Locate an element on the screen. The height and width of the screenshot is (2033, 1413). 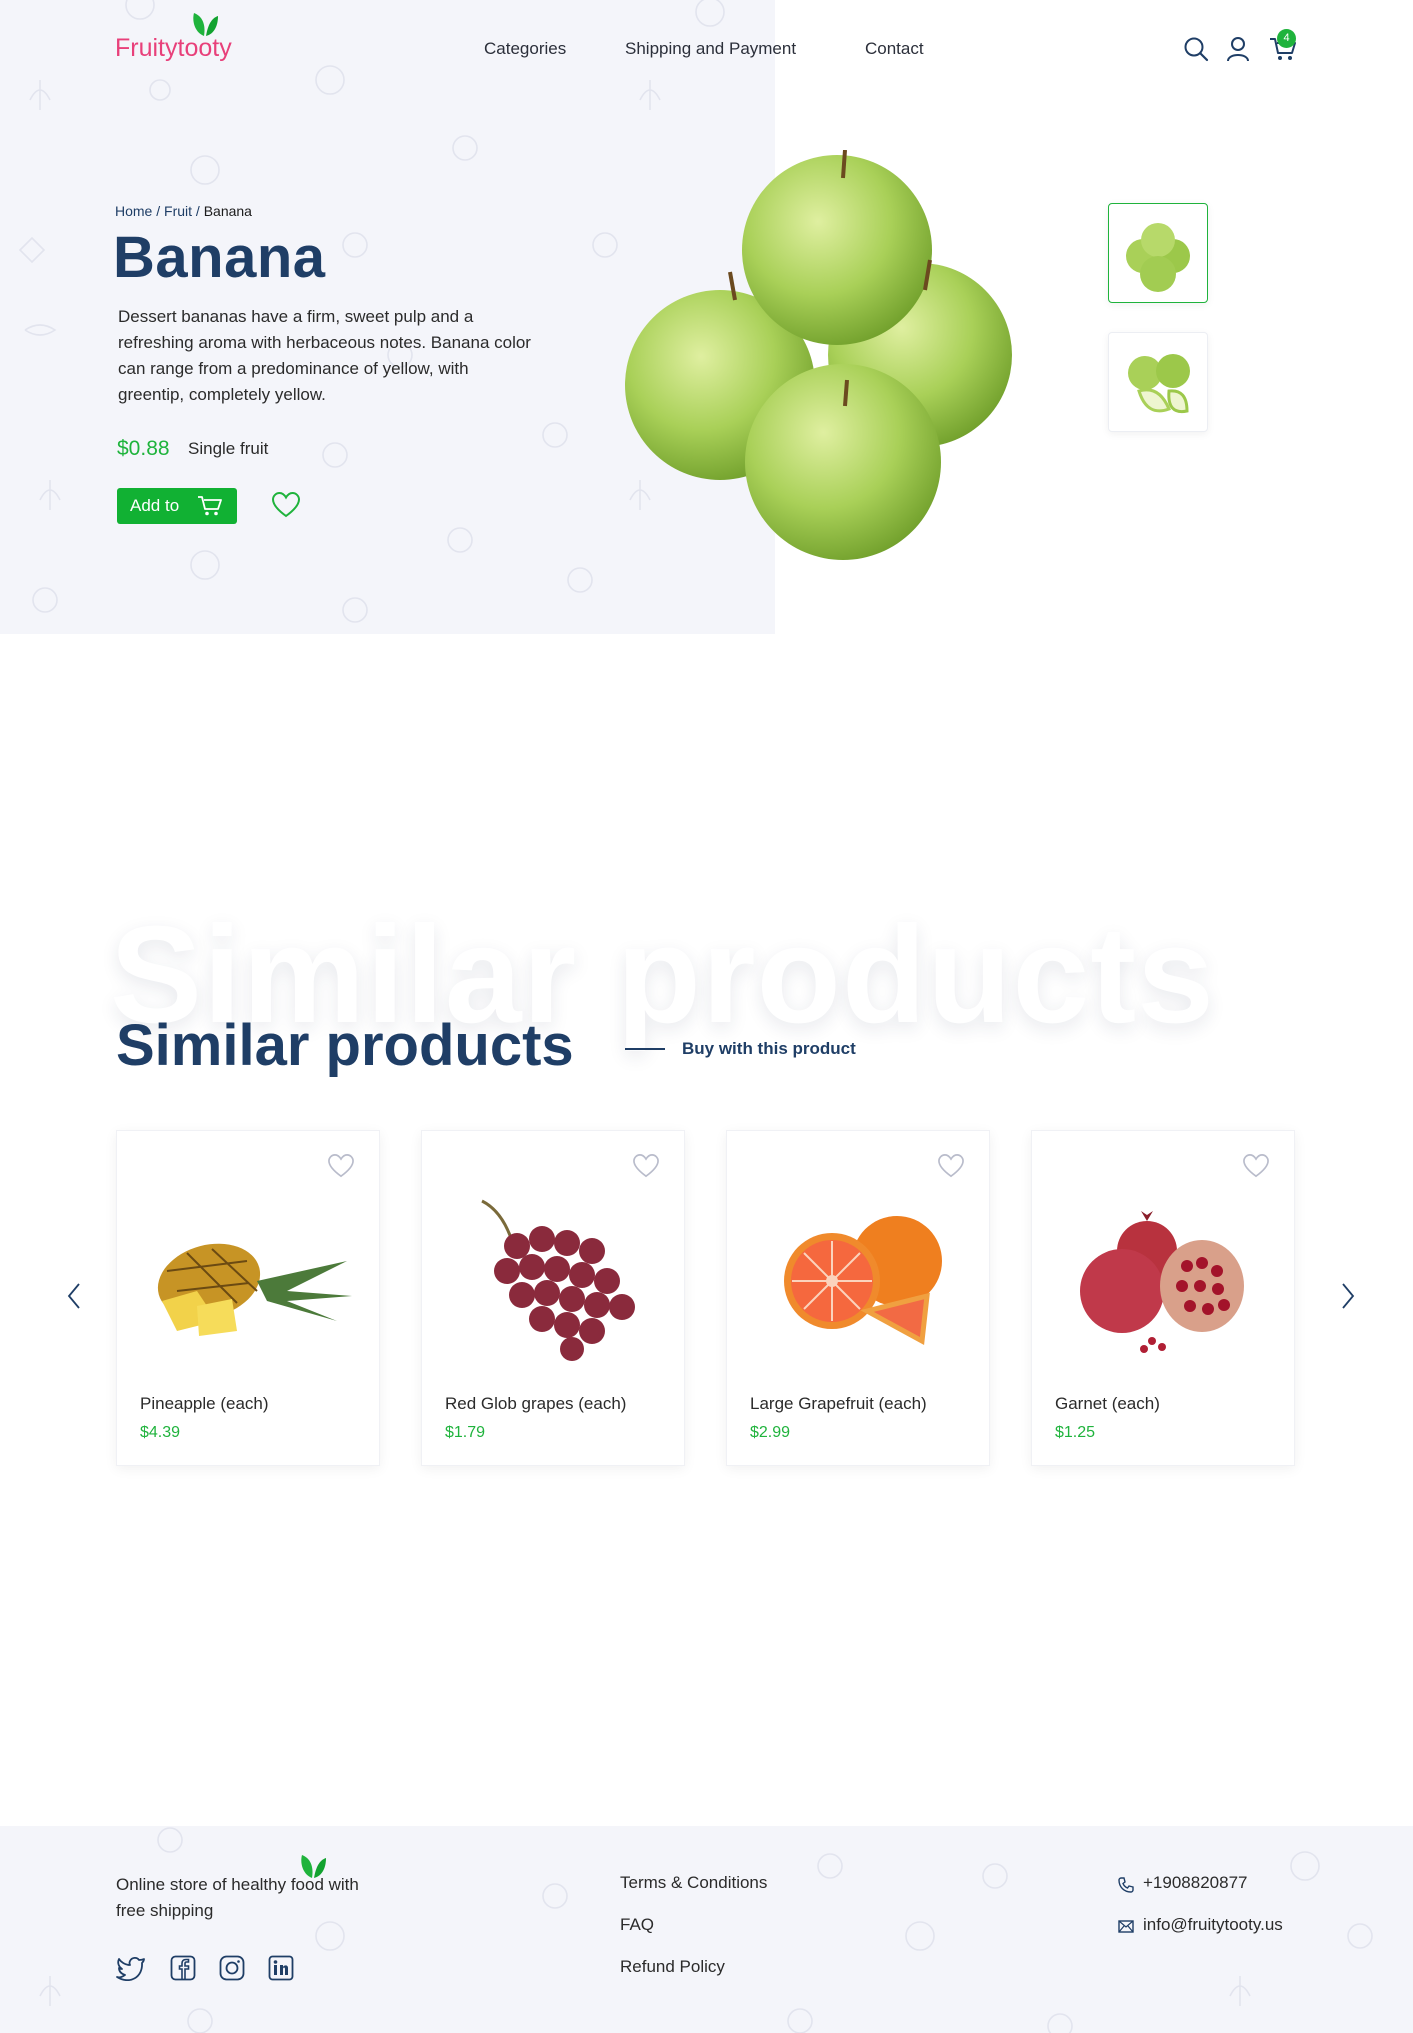
footer-link-faq: FAQ is located at coordinates (637, 1925).